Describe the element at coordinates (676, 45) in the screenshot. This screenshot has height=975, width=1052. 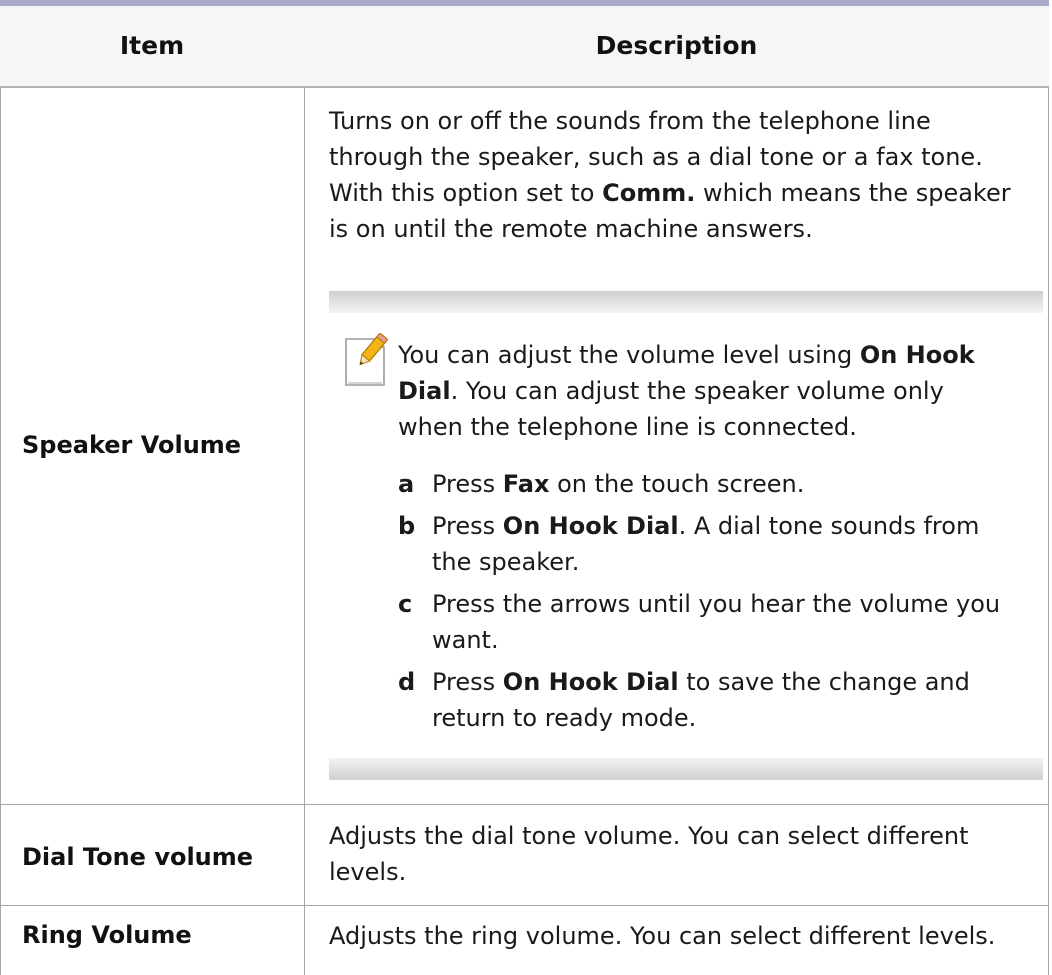
I see `column-header-description: Description` at that location.